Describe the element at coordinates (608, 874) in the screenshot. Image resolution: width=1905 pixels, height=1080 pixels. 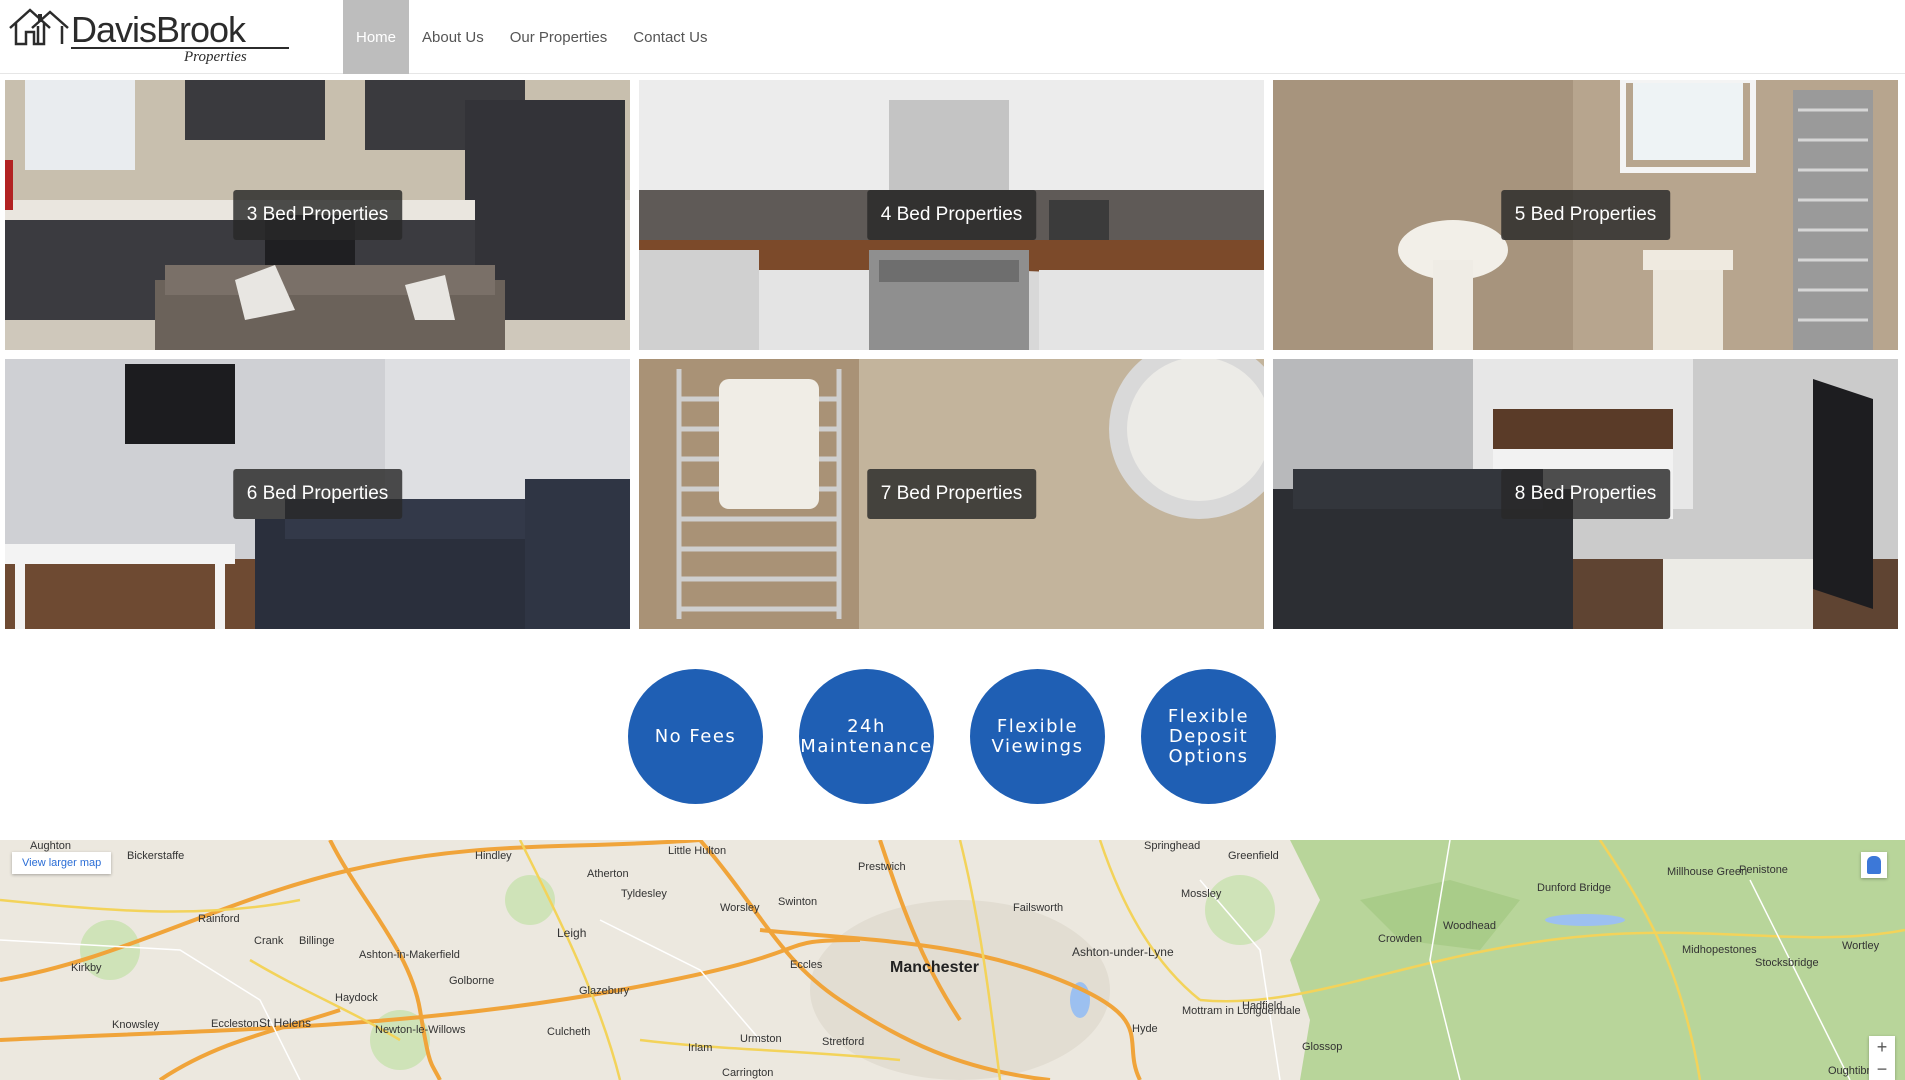
I see `map-place: Atherton` at that location.